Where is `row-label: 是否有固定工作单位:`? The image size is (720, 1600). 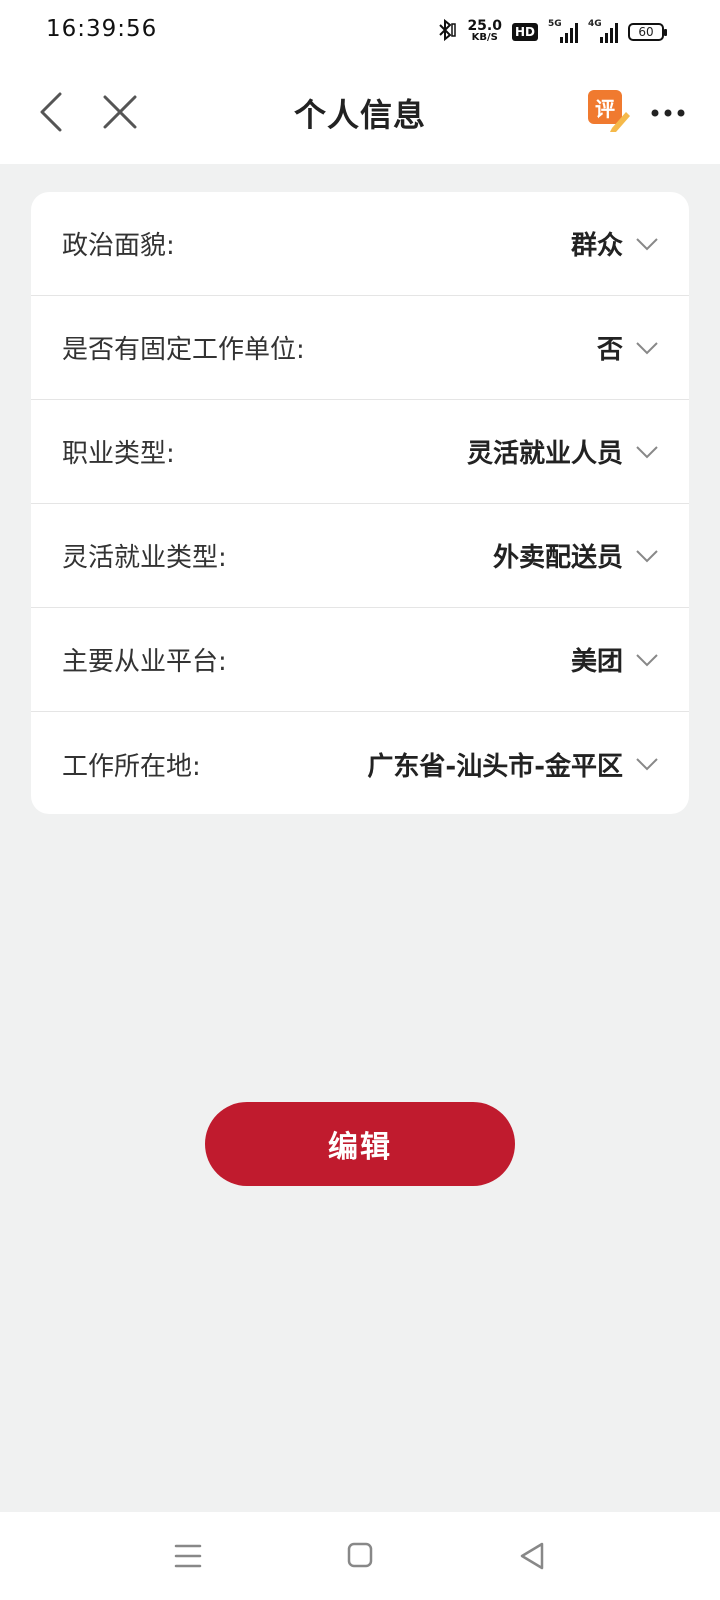 row-label: 是否有固定工作单位: is located at coordinates (183, 350).